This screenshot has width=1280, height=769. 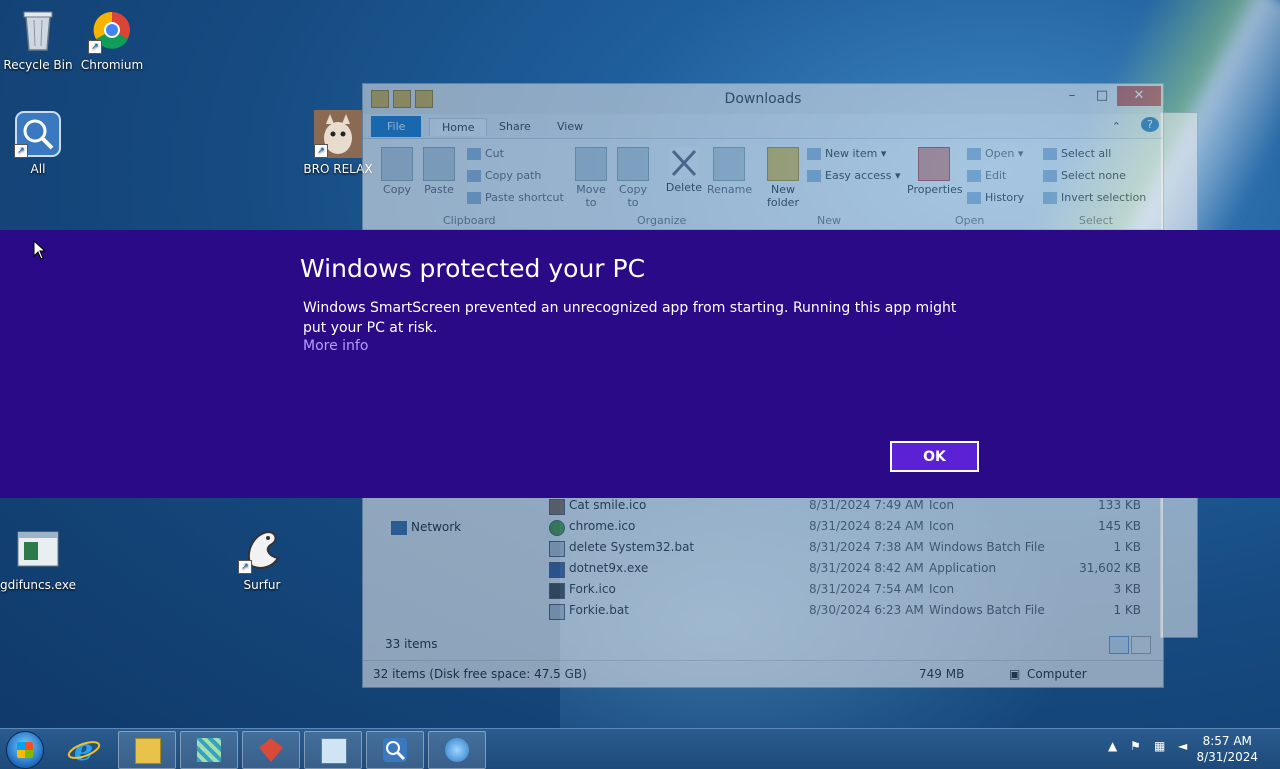 I want to click on desktop-icon-label: Recycle Bin, so click(x=38, y=65).